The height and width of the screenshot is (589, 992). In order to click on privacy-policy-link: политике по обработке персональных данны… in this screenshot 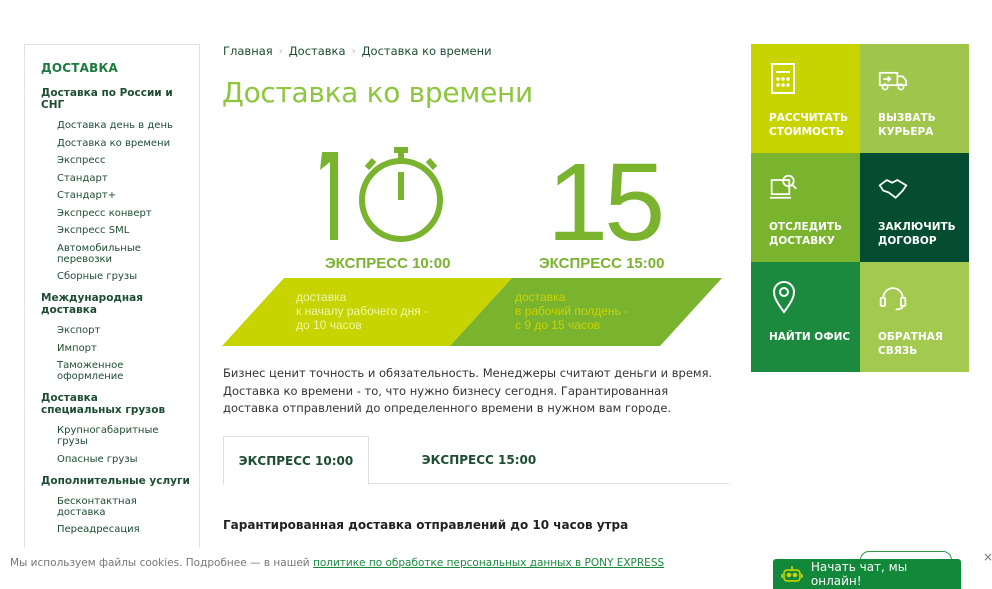, I will do `click(488, 563)`.